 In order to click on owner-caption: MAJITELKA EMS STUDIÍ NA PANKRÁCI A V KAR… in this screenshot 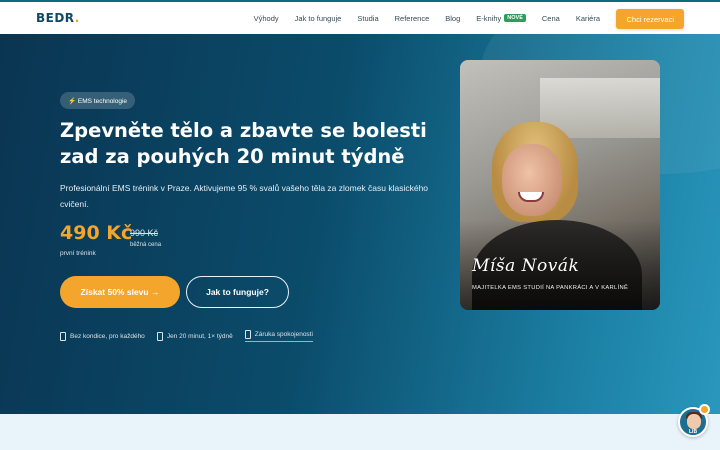, I will do `click(550, 288)`.